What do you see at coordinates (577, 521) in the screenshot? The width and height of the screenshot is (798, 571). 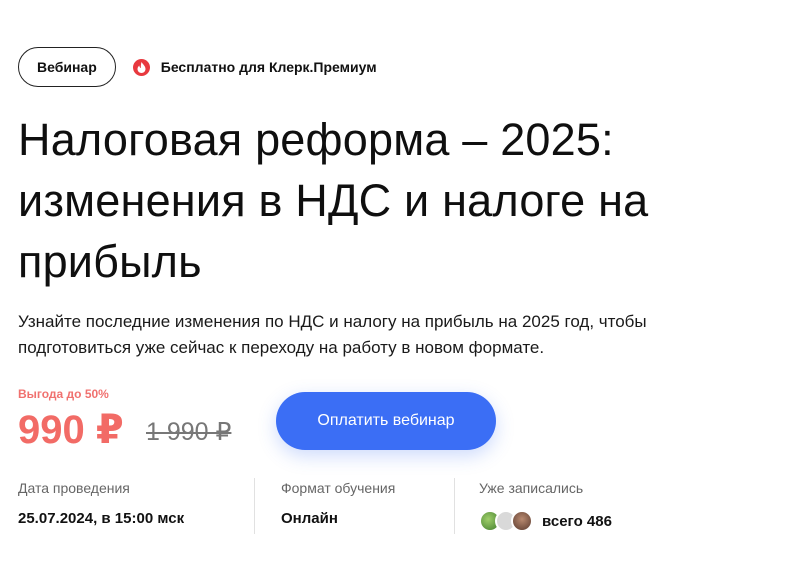 I see `registered-count: всего 486` at bounding box center [577, 521].